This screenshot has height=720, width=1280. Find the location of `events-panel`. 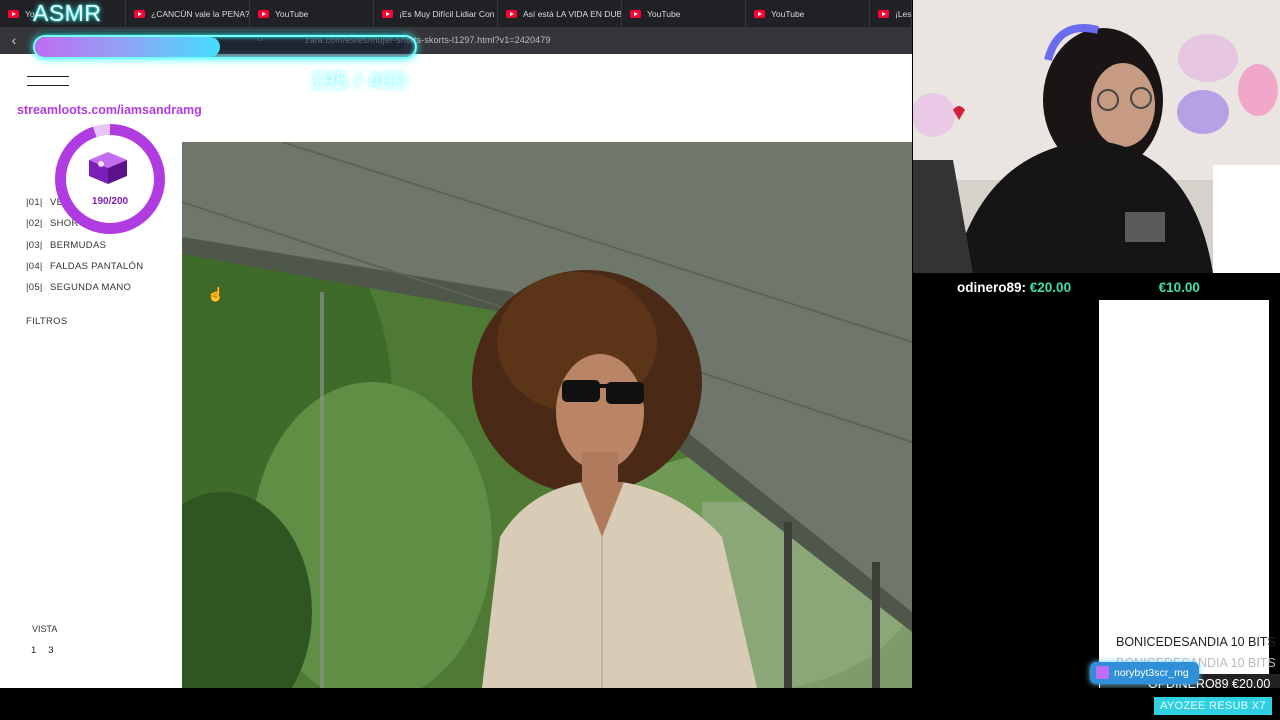

events-panel is located at coordinates (1184, 494).